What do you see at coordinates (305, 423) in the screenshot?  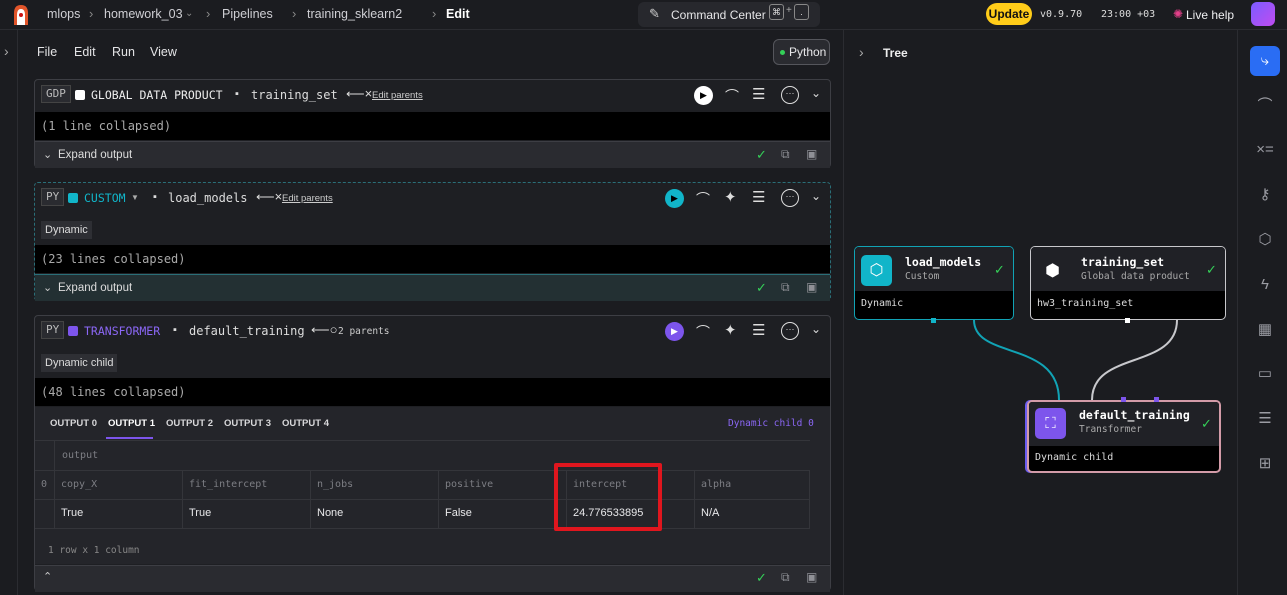 I see `tab-output-4: OUTPUT 4` at bounding box center [305, 423].